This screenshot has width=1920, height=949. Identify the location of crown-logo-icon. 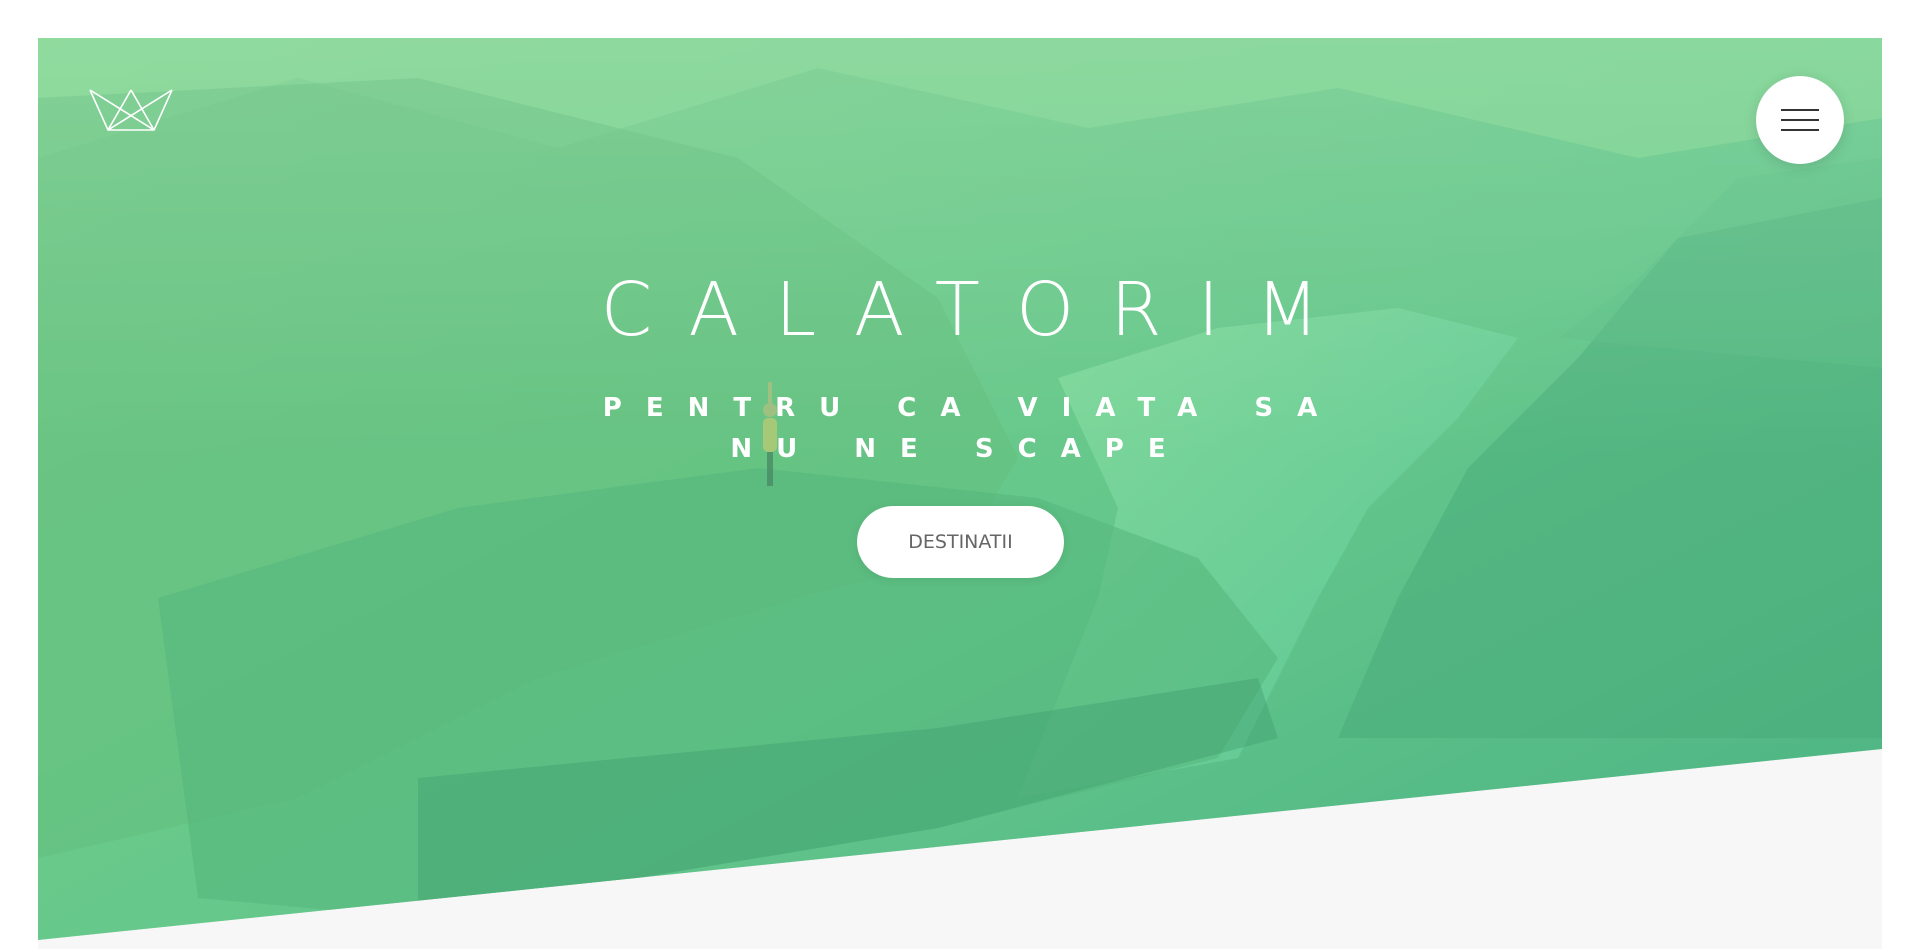
(131, 110).